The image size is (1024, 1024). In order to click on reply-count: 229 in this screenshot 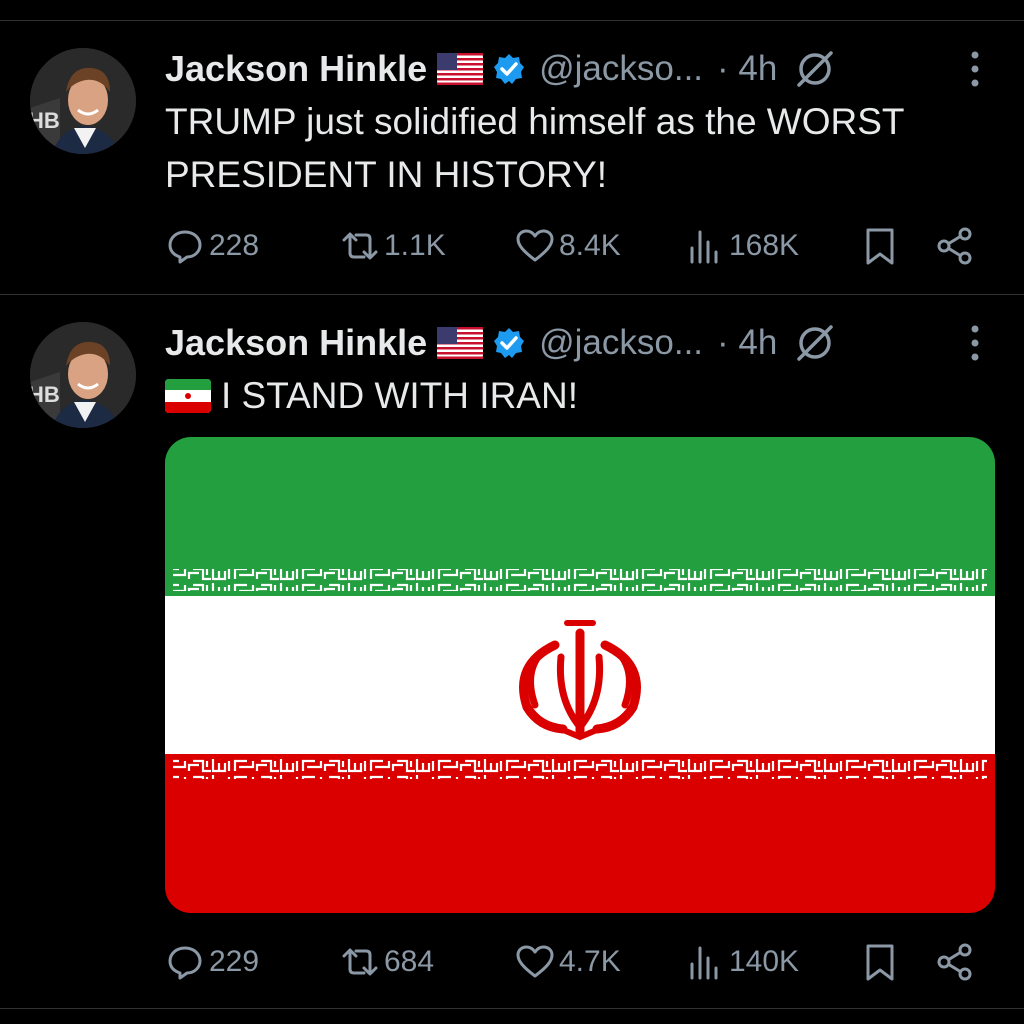, I will do `click(234, 961)`.